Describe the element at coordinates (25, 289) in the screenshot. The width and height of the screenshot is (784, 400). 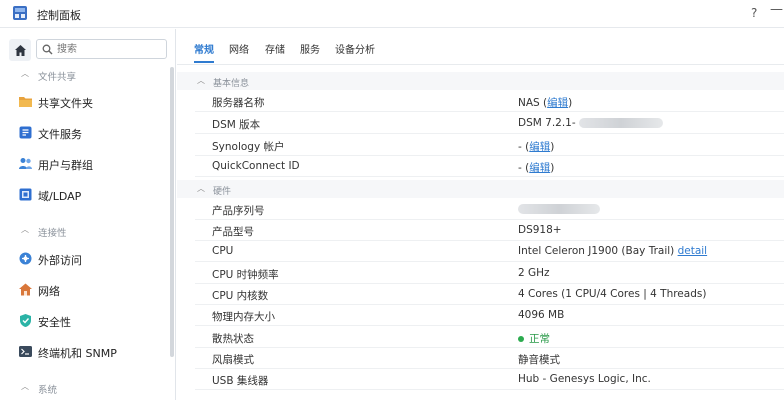
I see `network-house-icon` at that location.